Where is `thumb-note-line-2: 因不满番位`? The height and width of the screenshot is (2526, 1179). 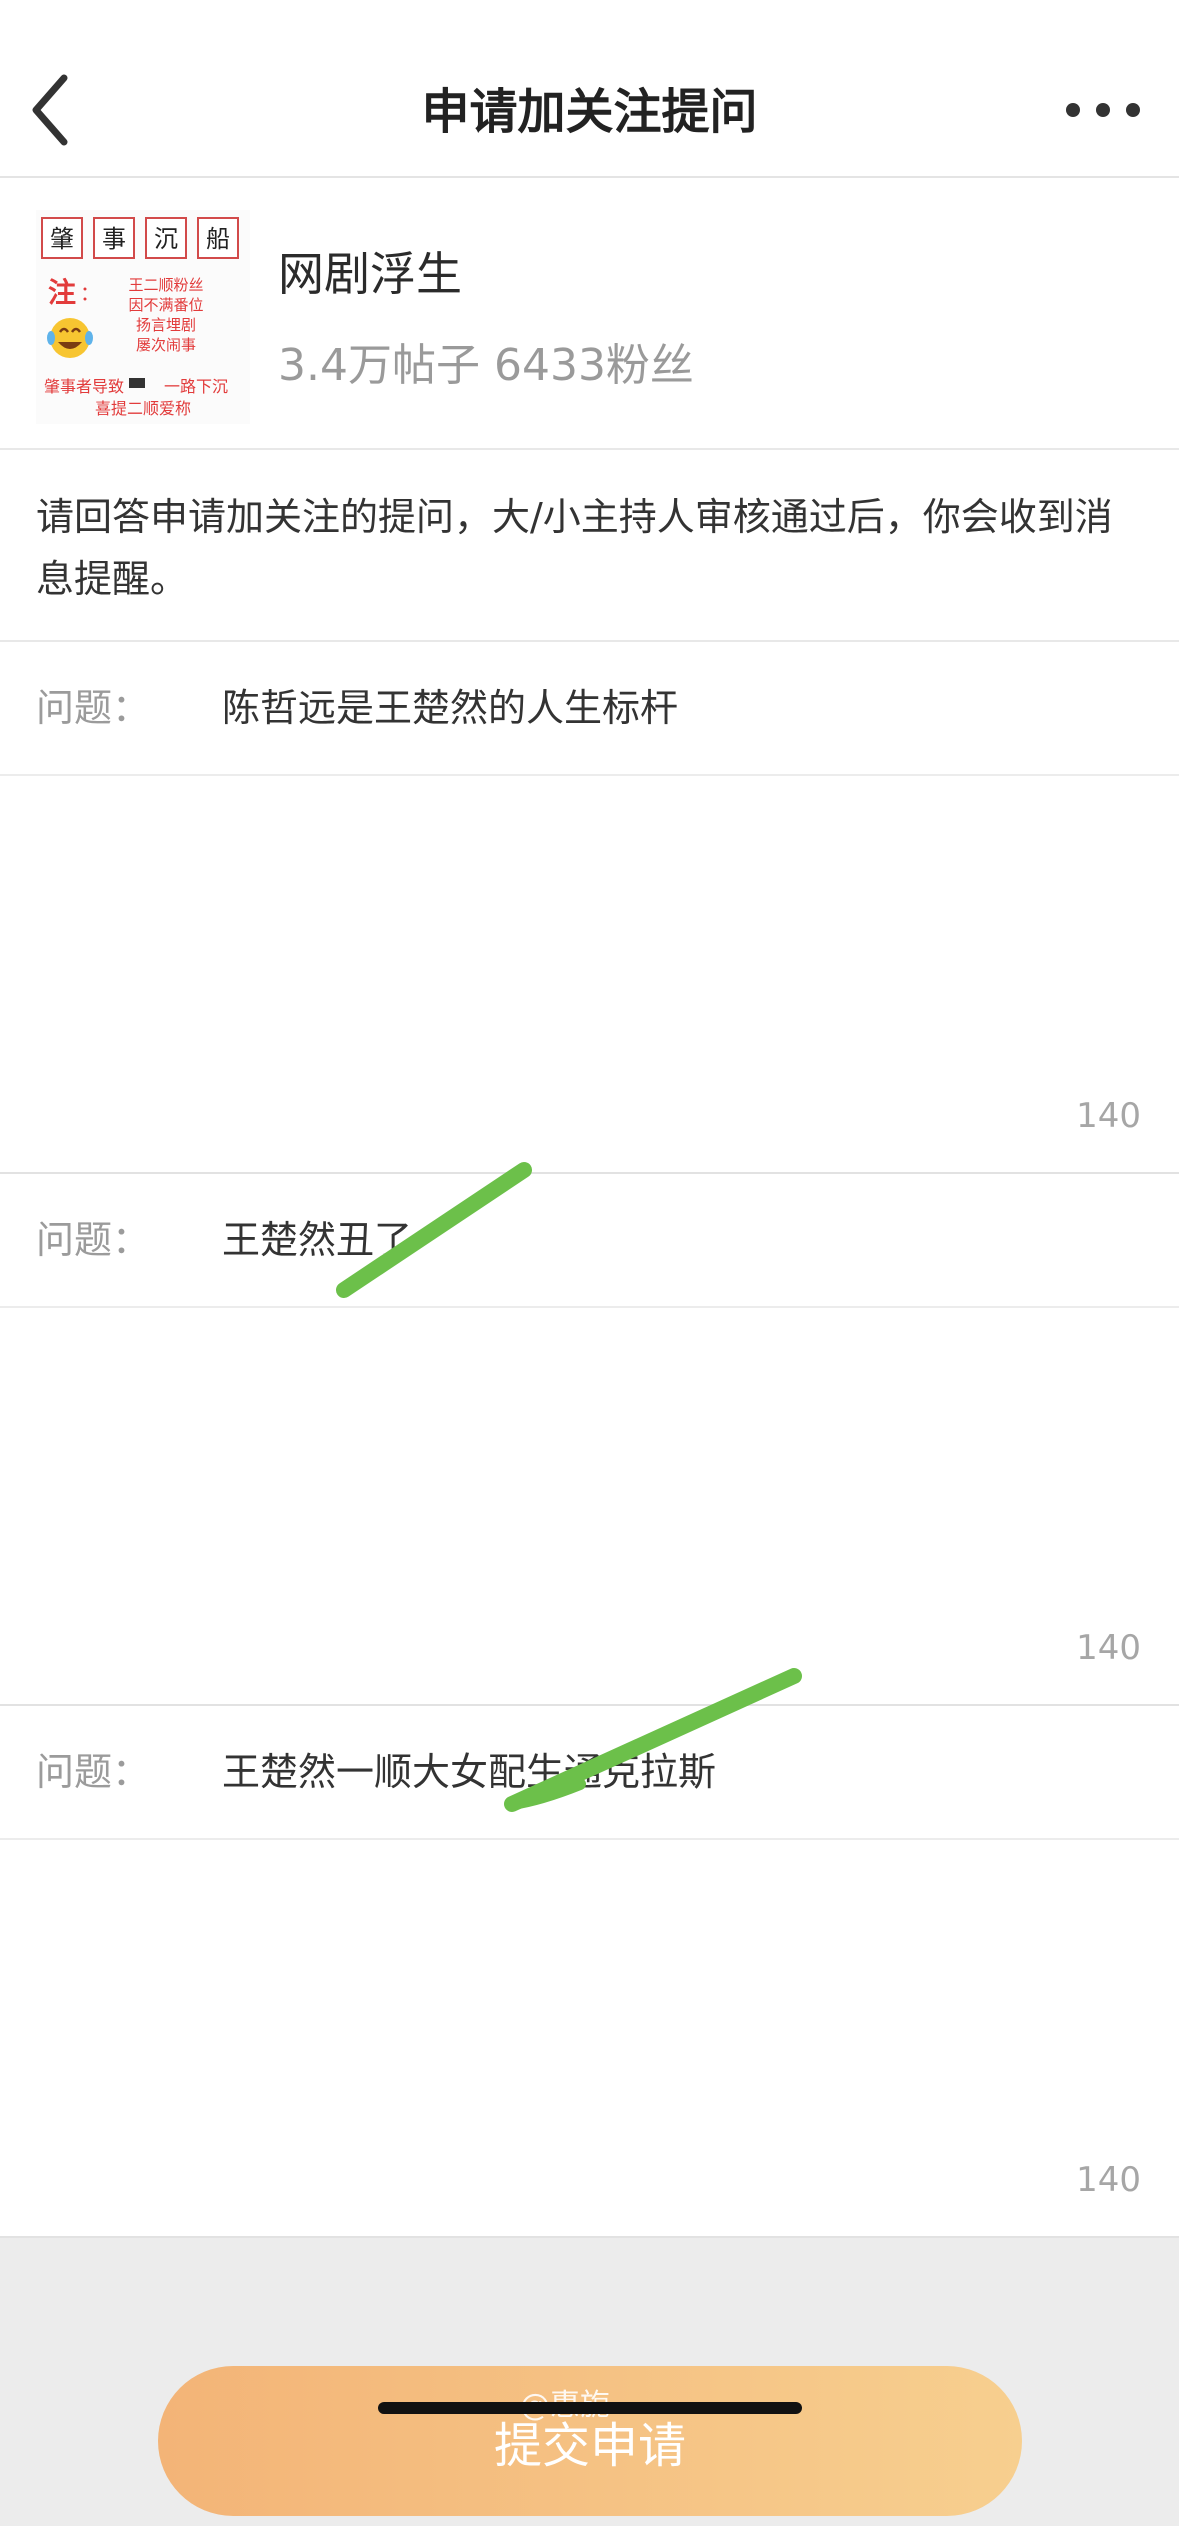
thumb-note-line-2: 因不满番位 is located at coordinates (165, 305).